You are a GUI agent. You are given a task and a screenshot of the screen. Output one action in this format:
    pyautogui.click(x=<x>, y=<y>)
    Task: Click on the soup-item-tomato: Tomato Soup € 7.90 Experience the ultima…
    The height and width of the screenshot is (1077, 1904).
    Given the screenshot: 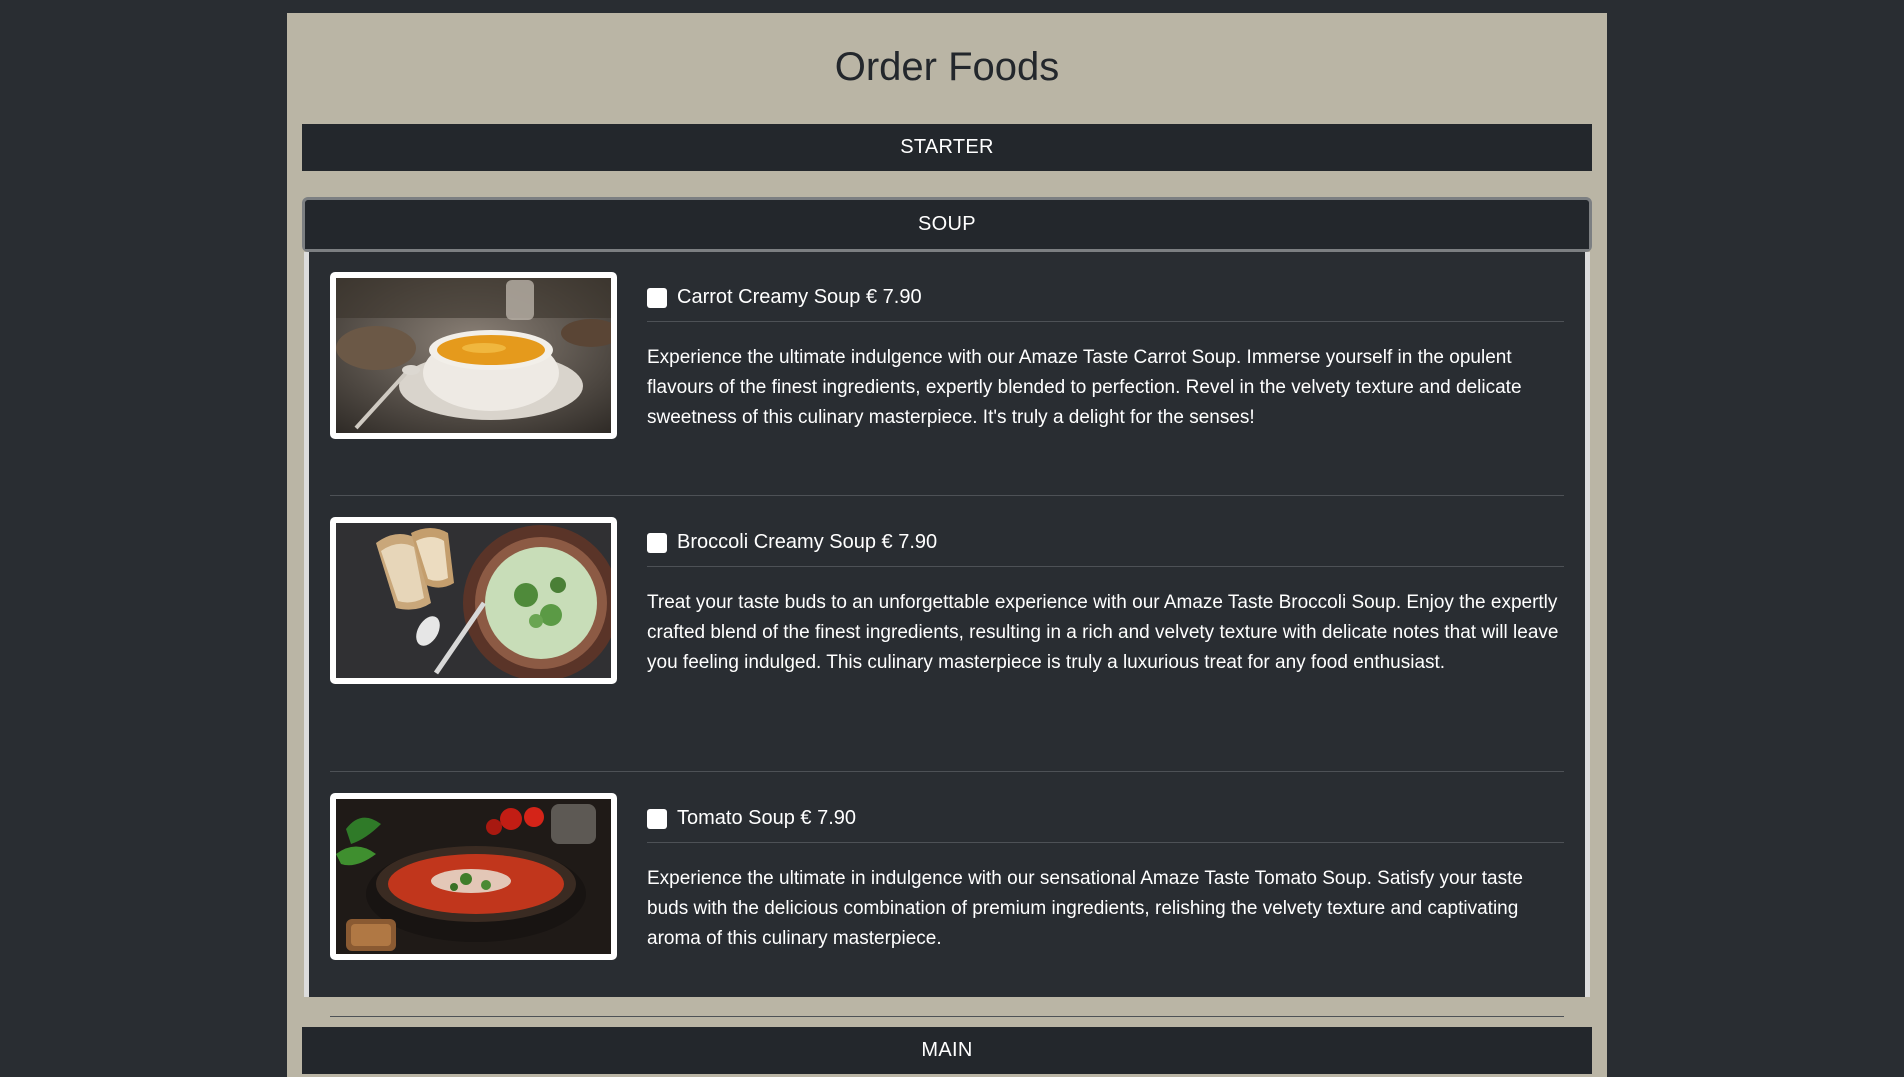 What is the action you would take?
    pyautogui.click(x=947, y=905)
    